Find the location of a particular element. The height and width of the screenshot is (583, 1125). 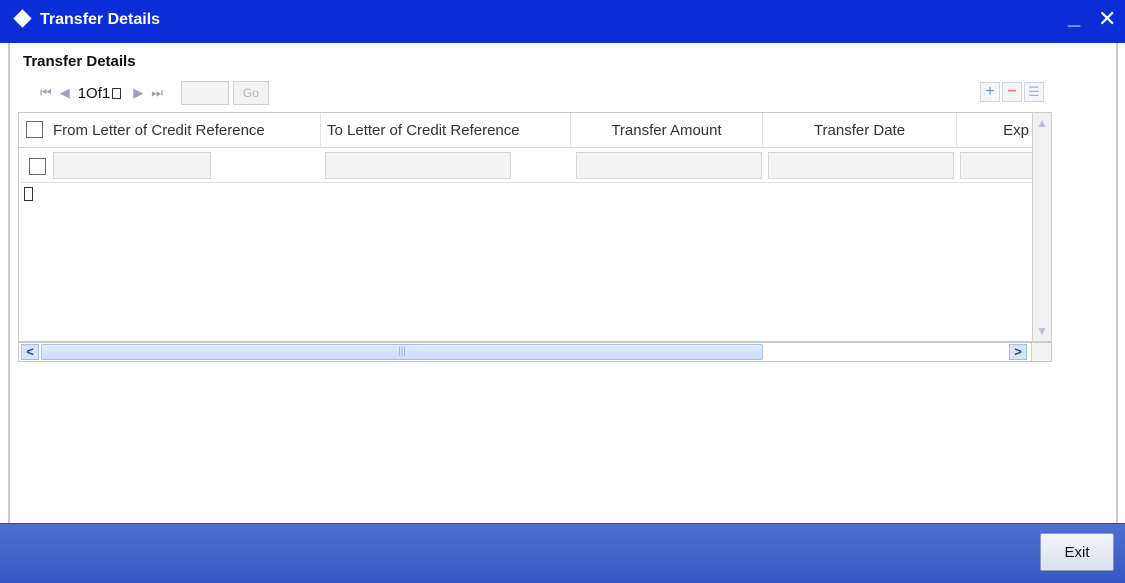

app-diamond-icon is located at coordinates (22, 18).